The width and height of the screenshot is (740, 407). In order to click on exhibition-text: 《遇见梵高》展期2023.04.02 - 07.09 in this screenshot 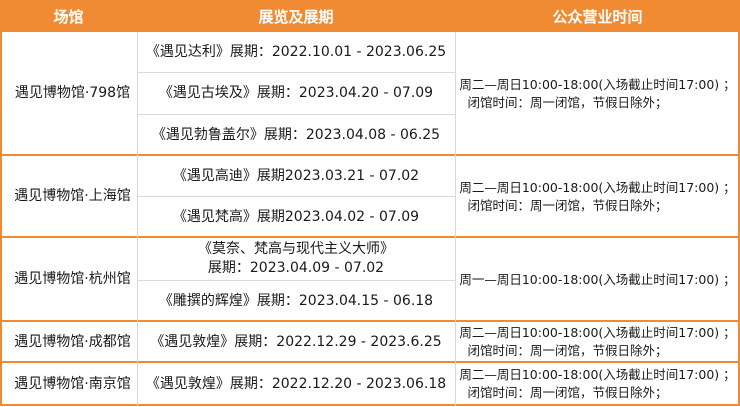, I will do `click(296, 216)`.